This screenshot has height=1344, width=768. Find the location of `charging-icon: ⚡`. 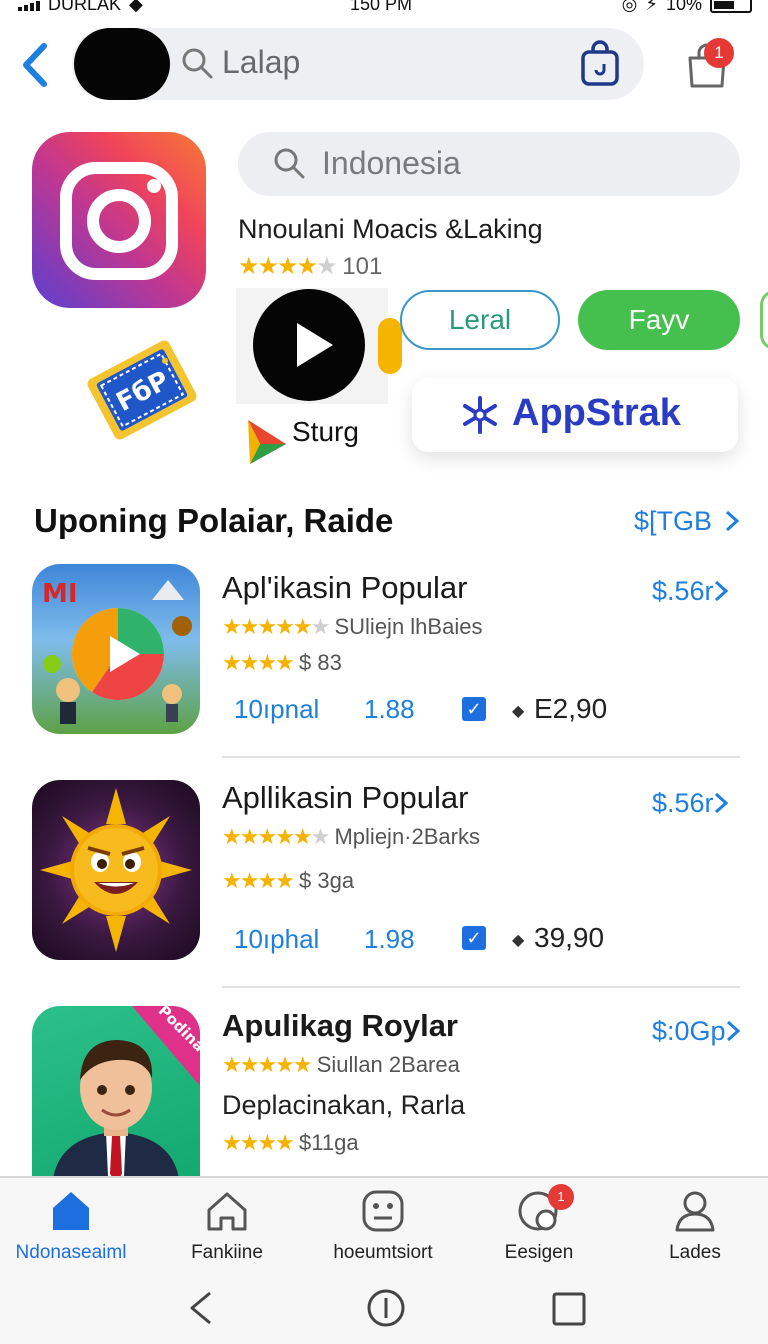

charging-icon: ⚡ is located at coordinates (651, 7).